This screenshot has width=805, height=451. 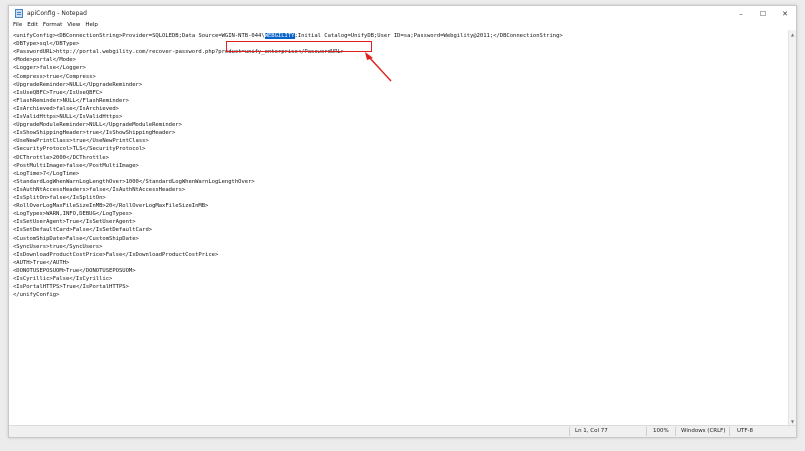 What do you see at coordinates (19, 13) in the screenshot?
I see `notepad-icon` at bounding box center [19, 13].